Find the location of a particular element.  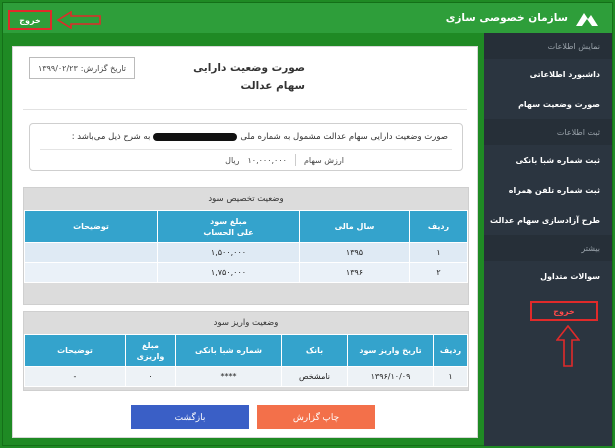

deposit-title: وضعیت واریز سود is located at coordinates (246, 323).